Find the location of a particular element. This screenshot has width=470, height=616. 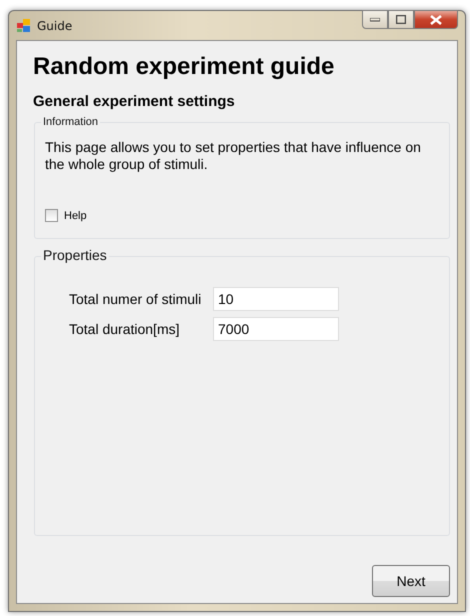

minimize-button is located at coordinates (375, 19).